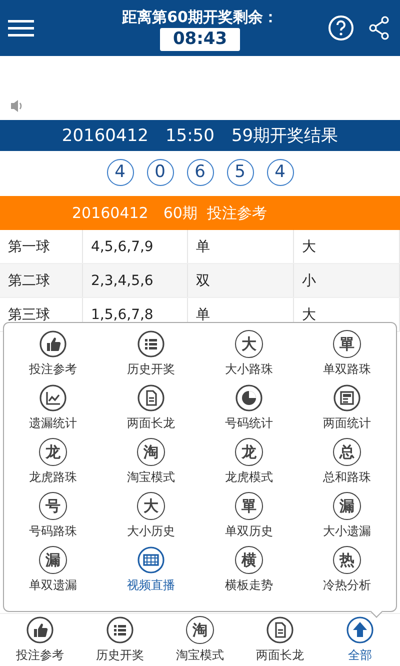 Image resolution: width=400 pixels, height=666 pixels. I want to click on menu-item: 总 总和路珠, so click(347, 465).